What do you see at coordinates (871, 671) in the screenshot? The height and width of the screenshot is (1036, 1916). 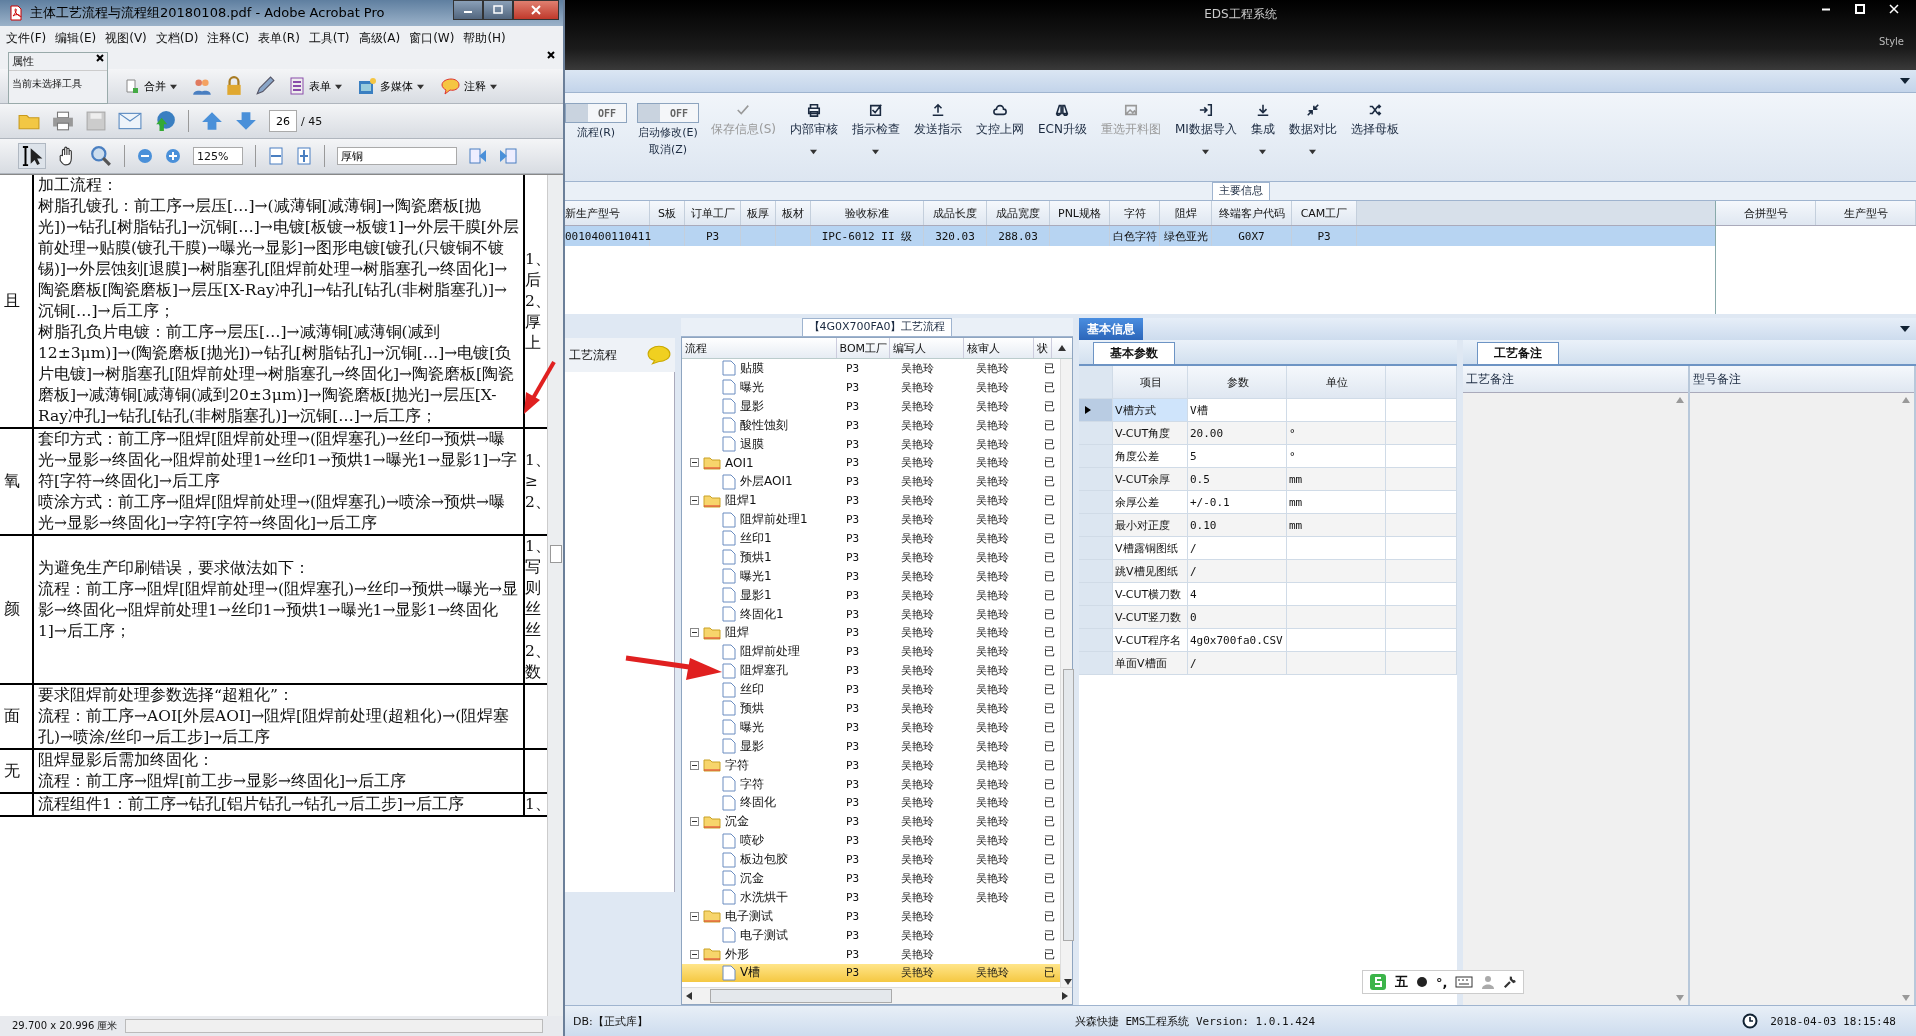 I see `tree-row: 阻焊塞孔 P3 吴艳玲 吴艳玲 已` at bounding box center [871, 671].